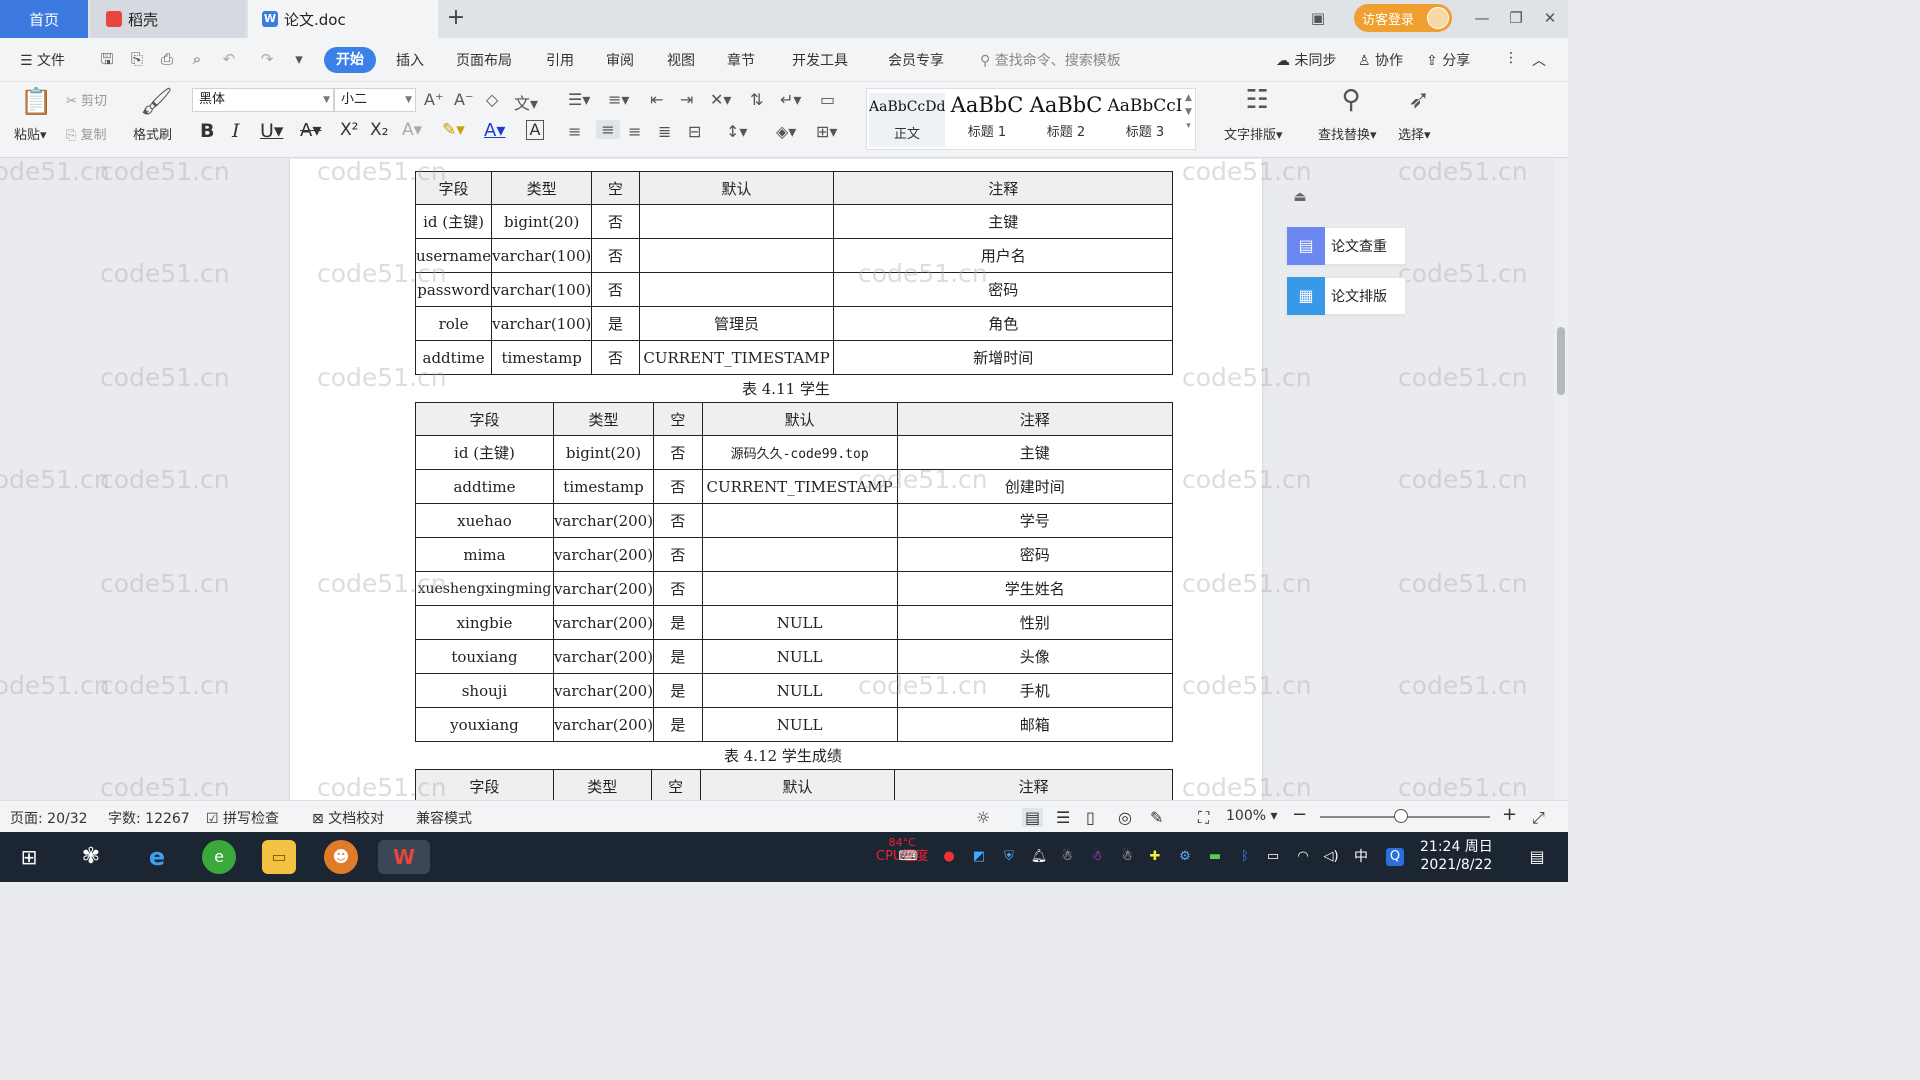  I want to click on collaborate-button: ♙ 协作, so click(1380, 60).